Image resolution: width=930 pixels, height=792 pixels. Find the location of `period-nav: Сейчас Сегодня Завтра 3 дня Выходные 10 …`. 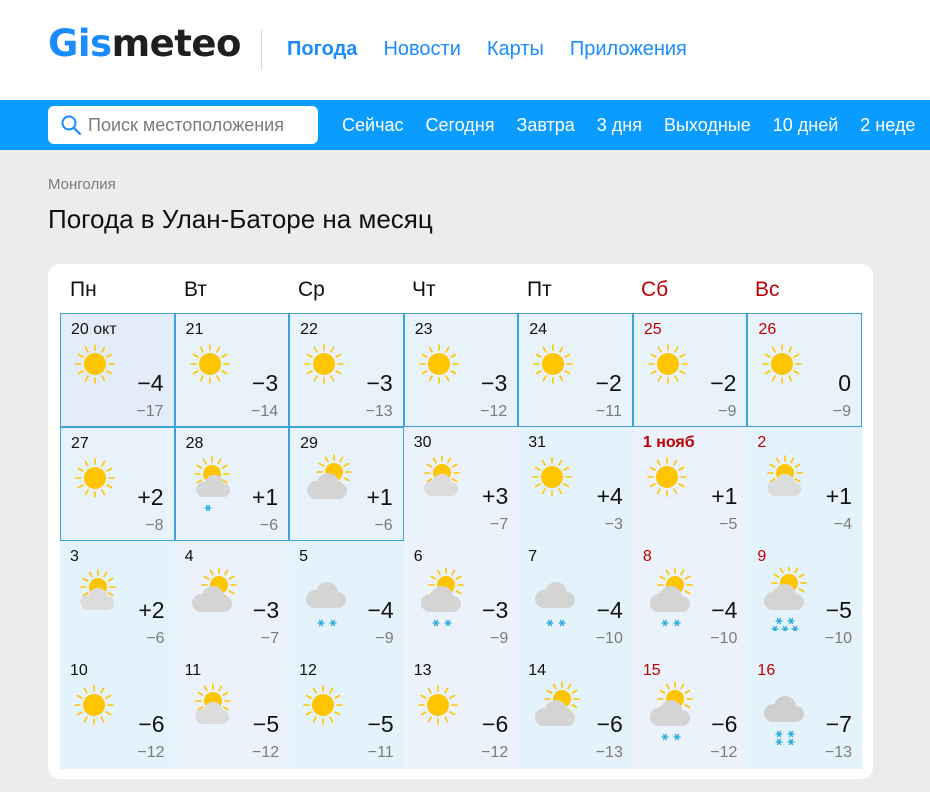

period-nav: Сейчас Сегодня Завтра 3 дня Выходные 10 … is located at coordinates (628, 125).